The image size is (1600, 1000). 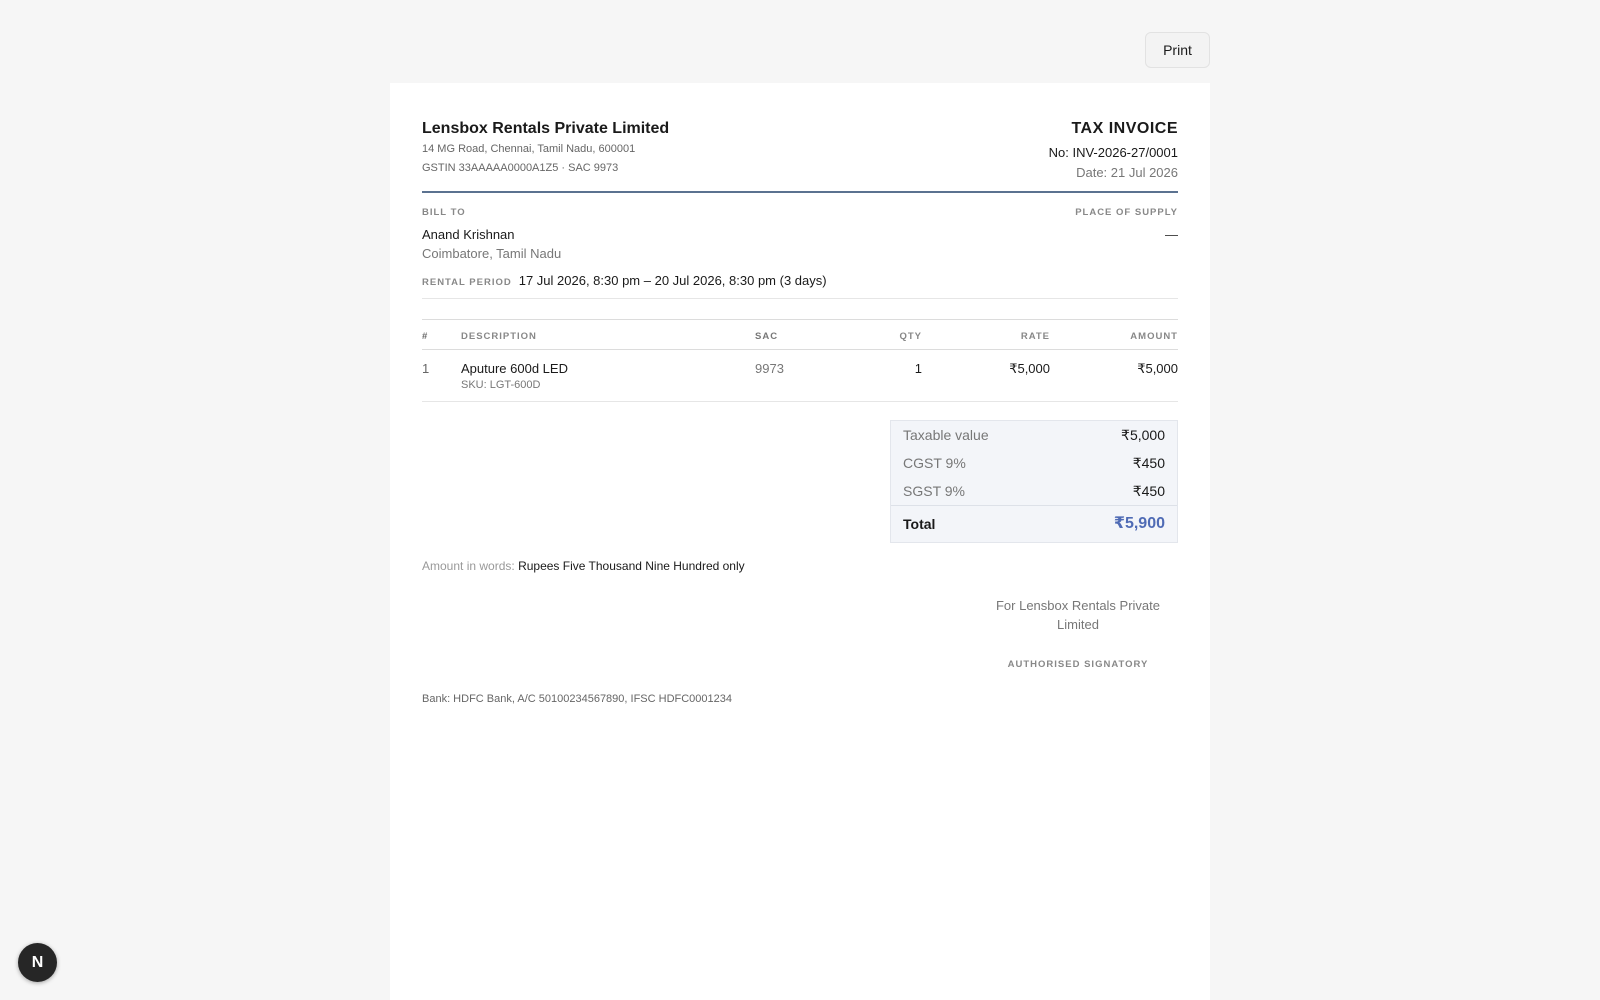 What do you see at coordinates (501, 385) in the screenshot?
I see `item-sku: SKU: LGT-600D` at bounding box center [501, 385].